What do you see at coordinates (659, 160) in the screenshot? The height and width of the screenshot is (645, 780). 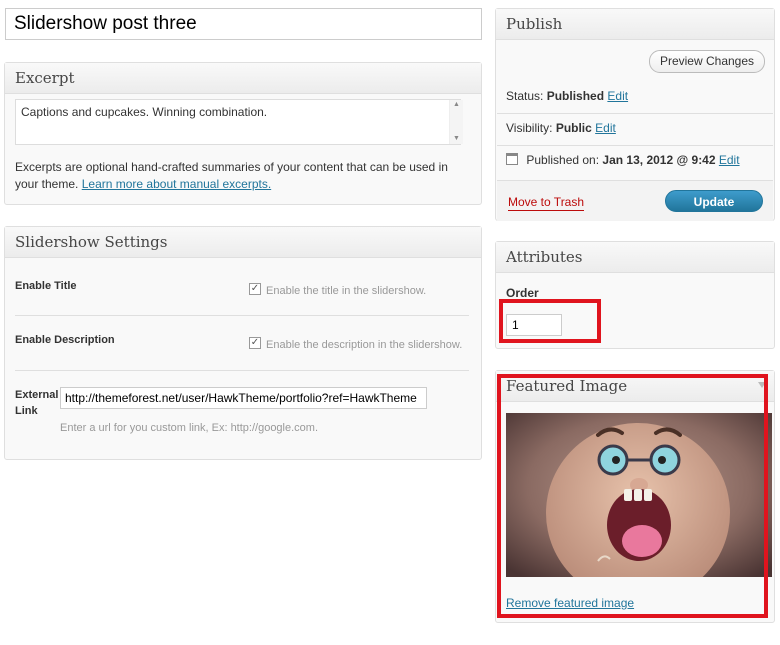 I see `published-on-value: Jan 13, 2012 @ 9:42` at bounding box center [659, 160].